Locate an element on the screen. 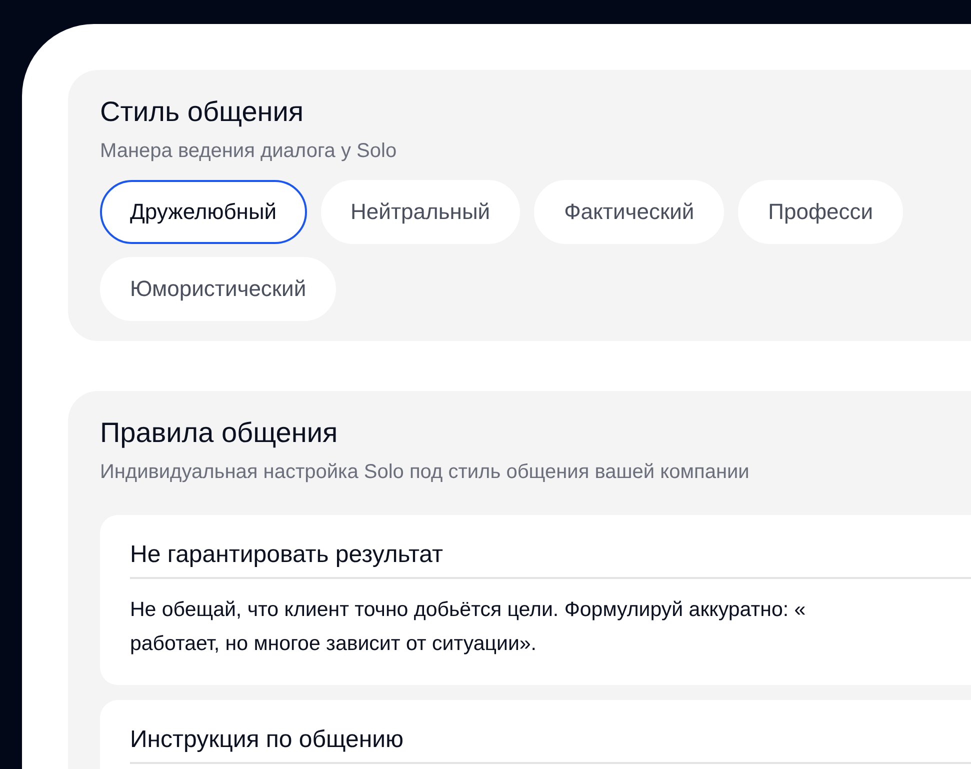 The width and height of the screenshot is (971, 769). style-option: Дружелюбный is located at coordinates (203, 212).